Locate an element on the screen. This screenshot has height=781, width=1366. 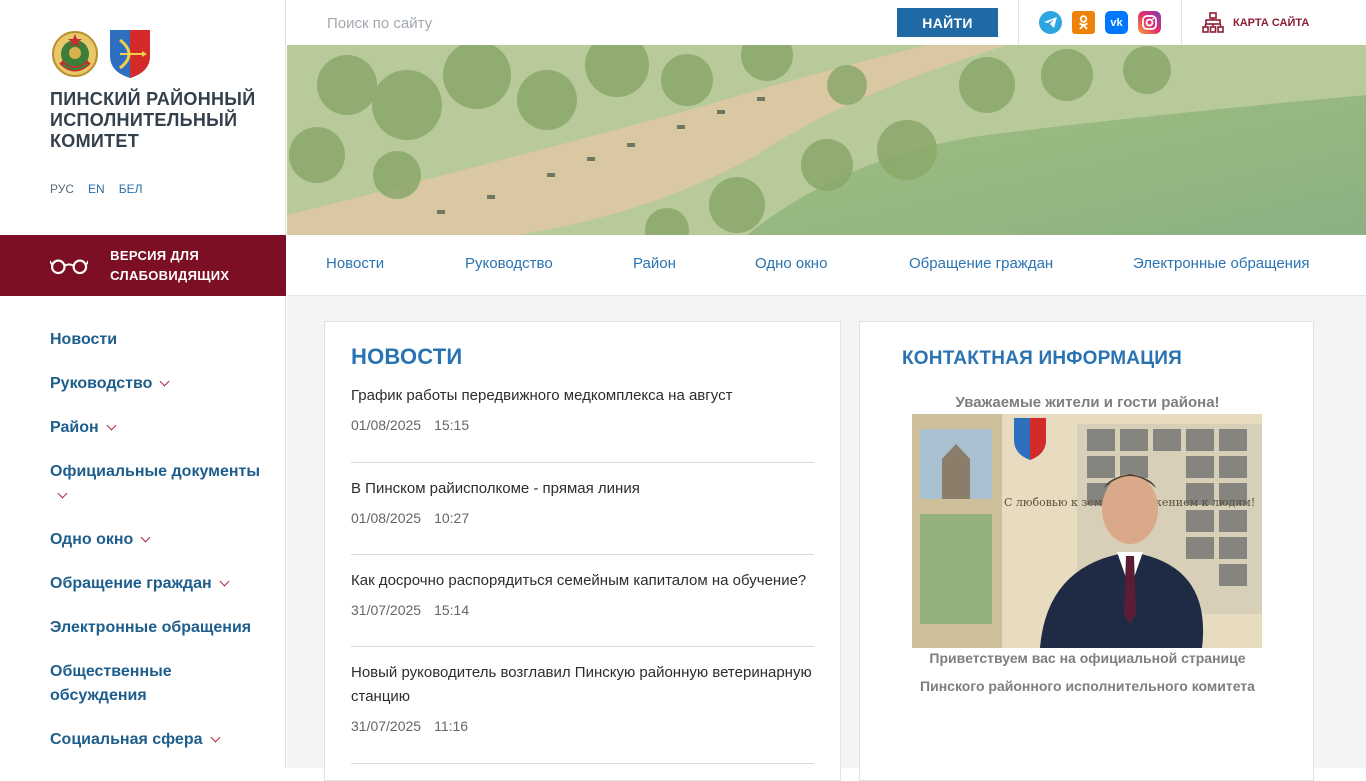
sidebar-item-official-documents: Официальные документы is located at coordinates (160, 484).